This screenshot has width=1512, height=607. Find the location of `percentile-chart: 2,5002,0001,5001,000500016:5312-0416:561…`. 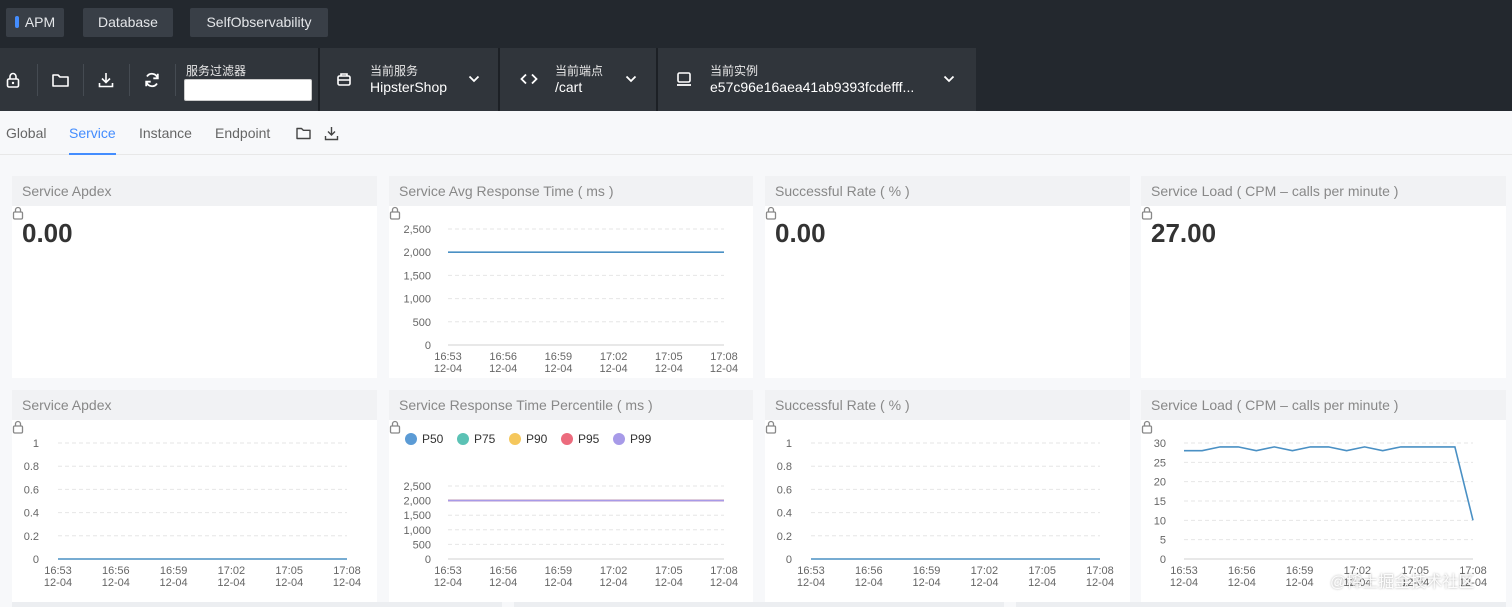

percentile-chart: 2,5002,0001,5001,000500016:5312-0416:561… is located at coordinates (570, 510).